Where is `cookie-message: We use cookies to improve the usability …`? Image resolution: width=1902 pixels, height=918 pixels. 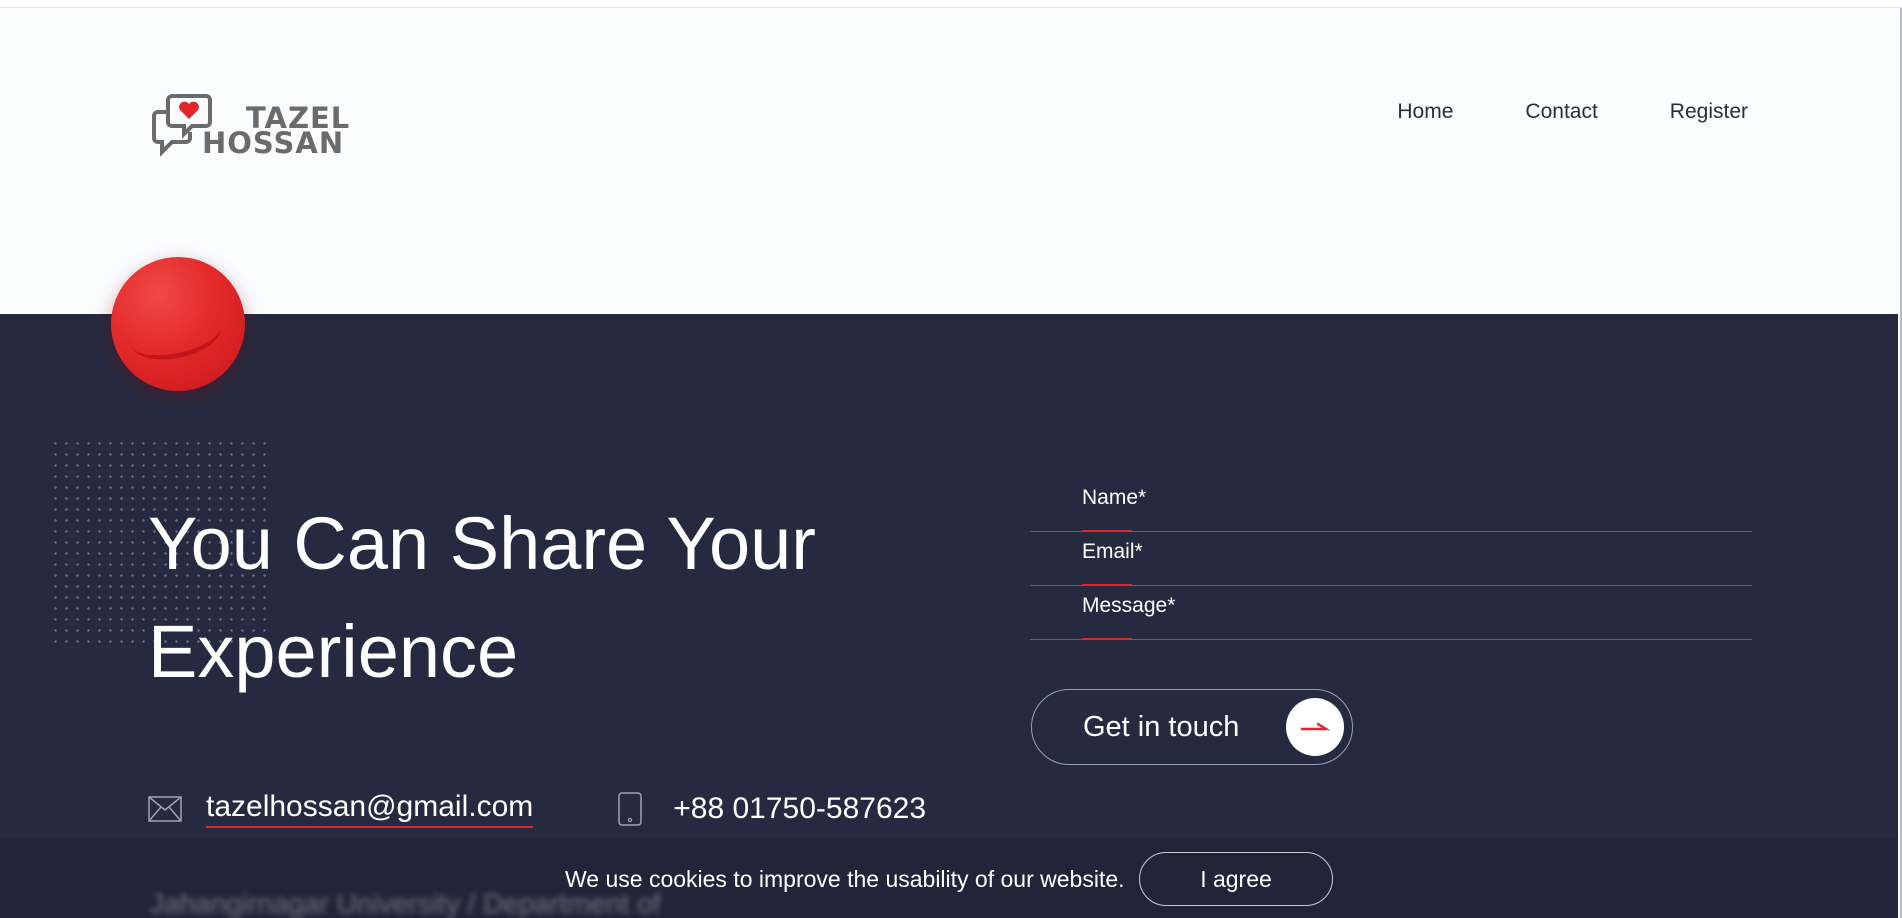 cookie-message: We use cookies to improve the usability … is located at coordinates (845, 879).